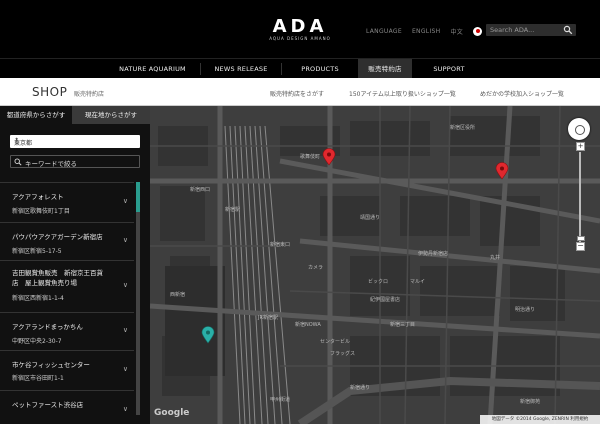 This screenshot has width=600, height=424. Describe the element at coordinates (360, 388) in the screenshot. I see `map-label: 新宿通り` at that location.